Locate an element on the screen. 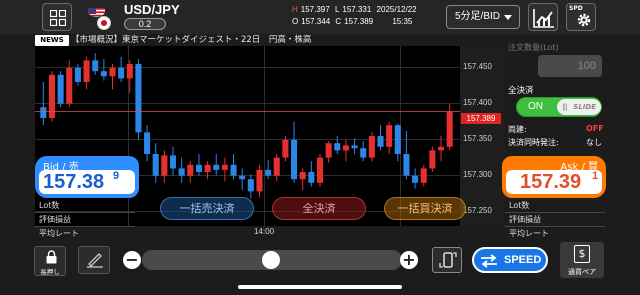 This screenshot has width=640, height=295. high-value: 157.397 is located at coordinates (315, 9).